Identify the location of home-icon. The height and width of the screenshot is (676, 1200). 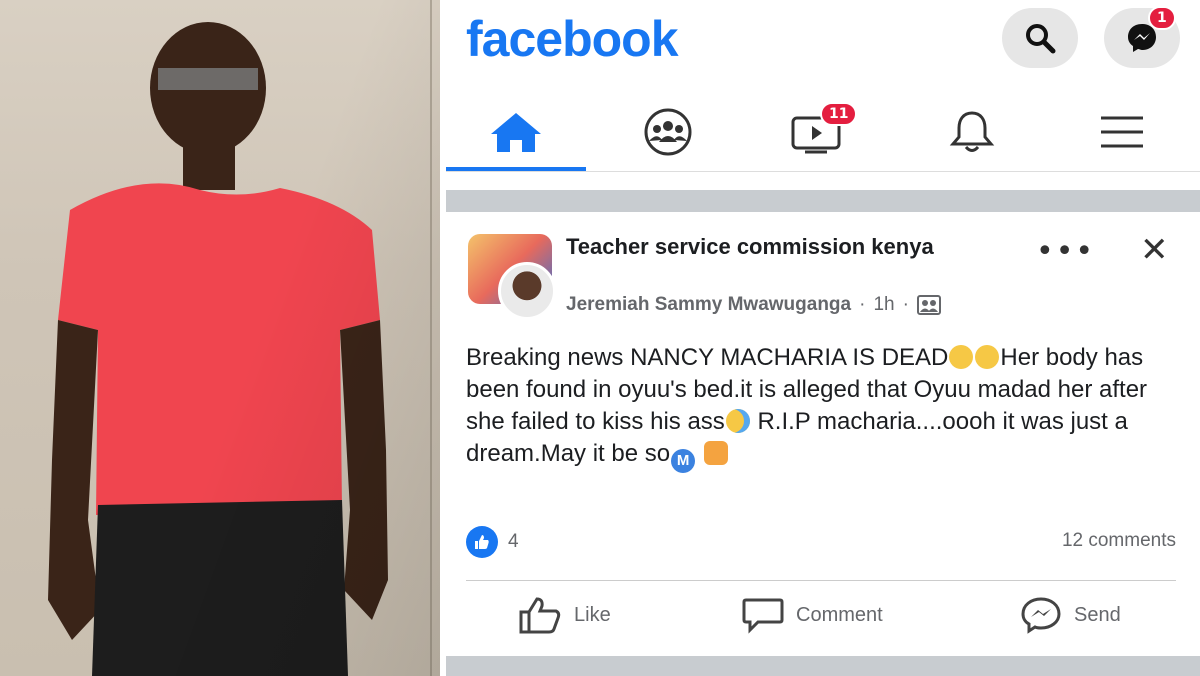
(516, 132).